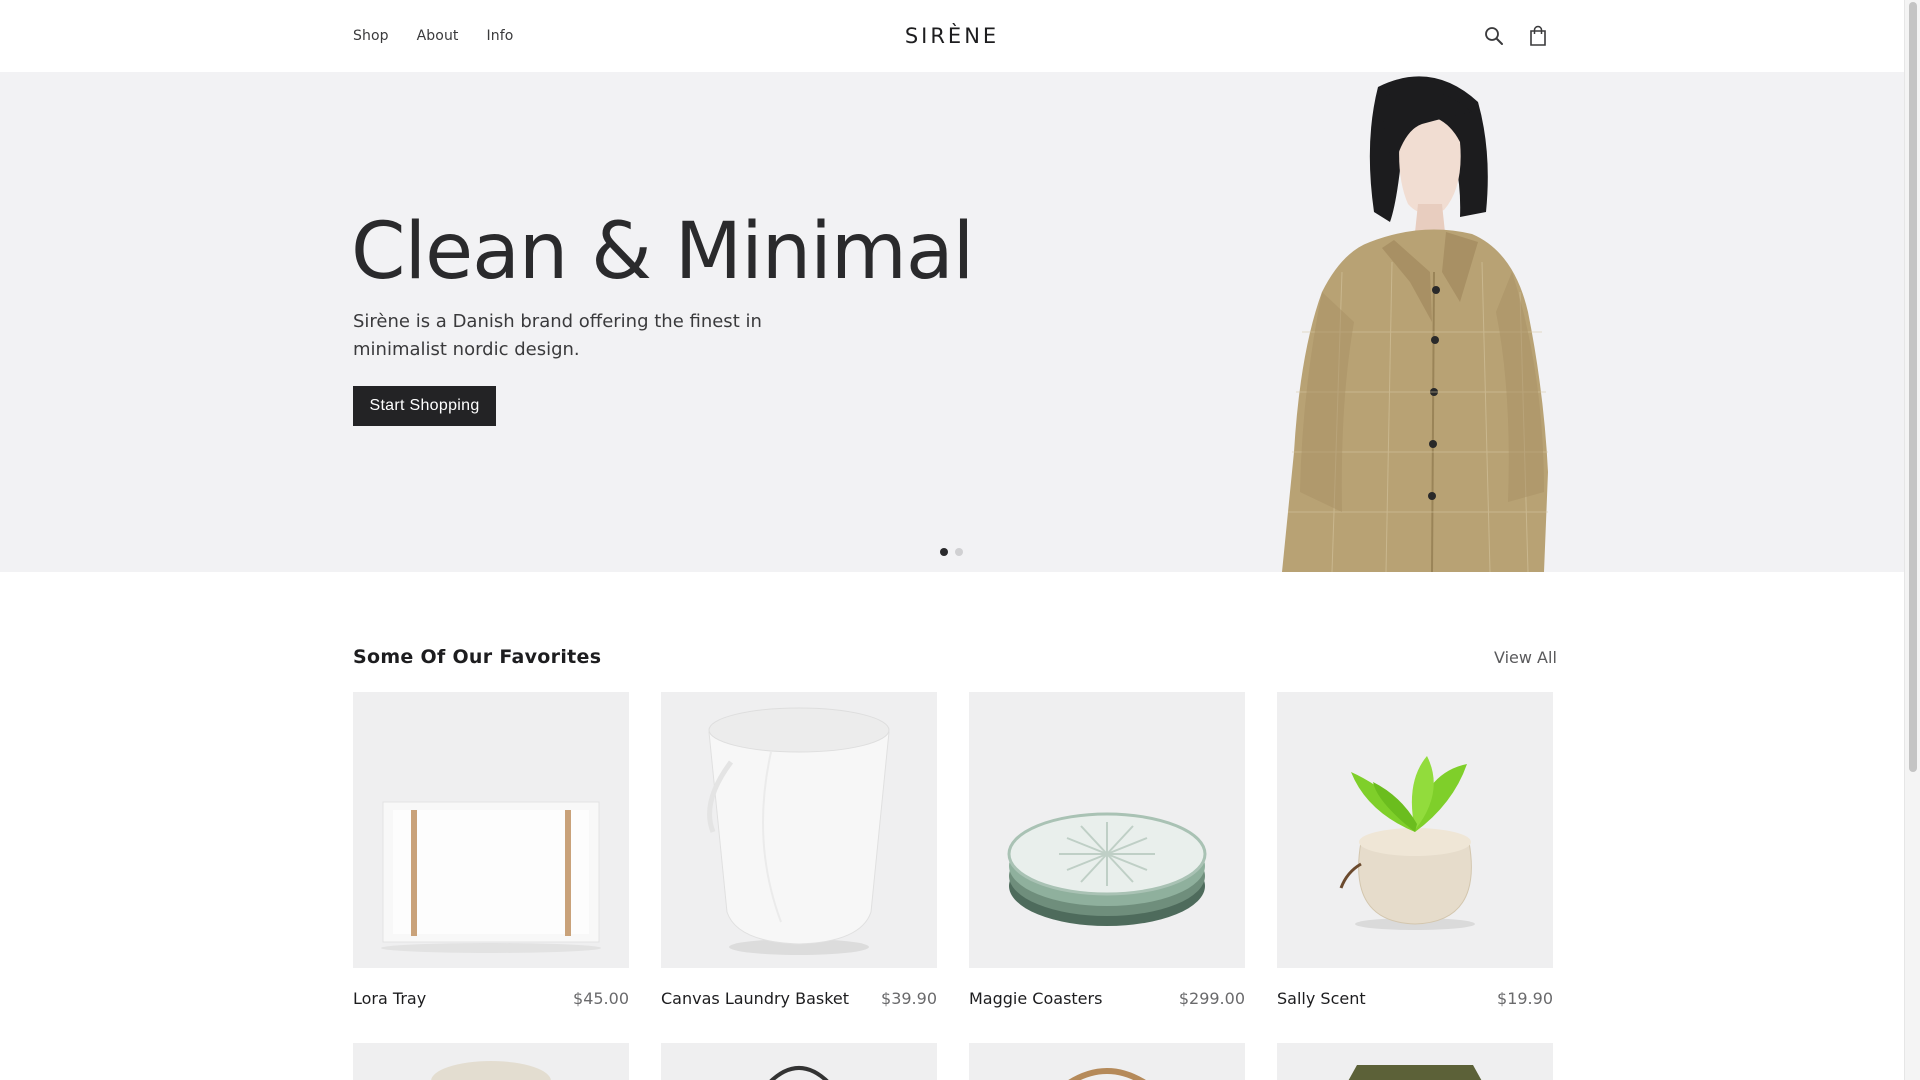 Image resolution: width=1920 pixels, height=1080 pixels. What do you see at coordinates (1415, 324) in the screenshot?
I see `hero-model-image` at bounding box center [1415, 324].